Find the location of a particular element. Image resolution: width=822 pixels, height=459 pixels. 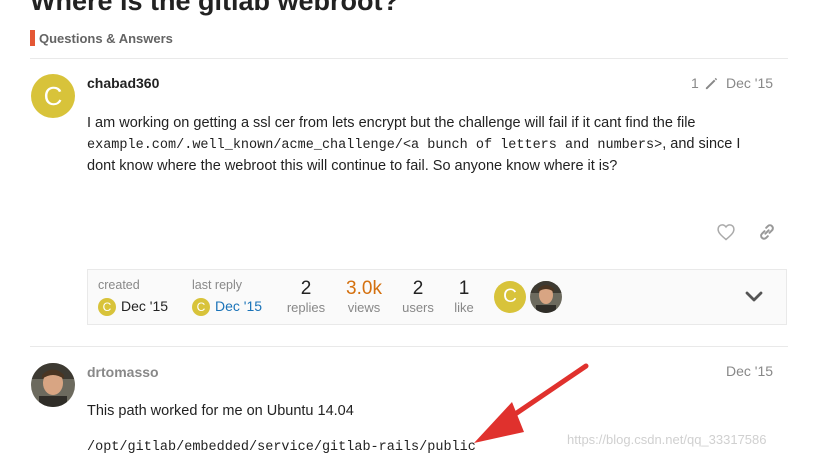

watermark: https://blog.csdn.net/qq_33317586 is located at coordinates (667, 439).